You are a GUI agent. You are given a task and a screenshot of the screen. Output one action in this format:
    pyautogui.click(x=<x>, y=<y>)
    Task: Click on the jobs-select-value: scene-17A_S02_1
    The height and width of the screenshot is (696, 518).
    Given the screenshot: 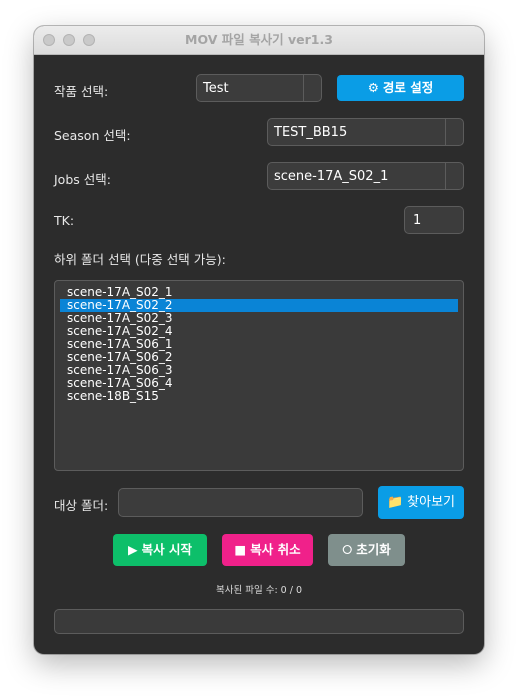 What is the action you would take?
    pyautogui.click(x=331, y=176)
    